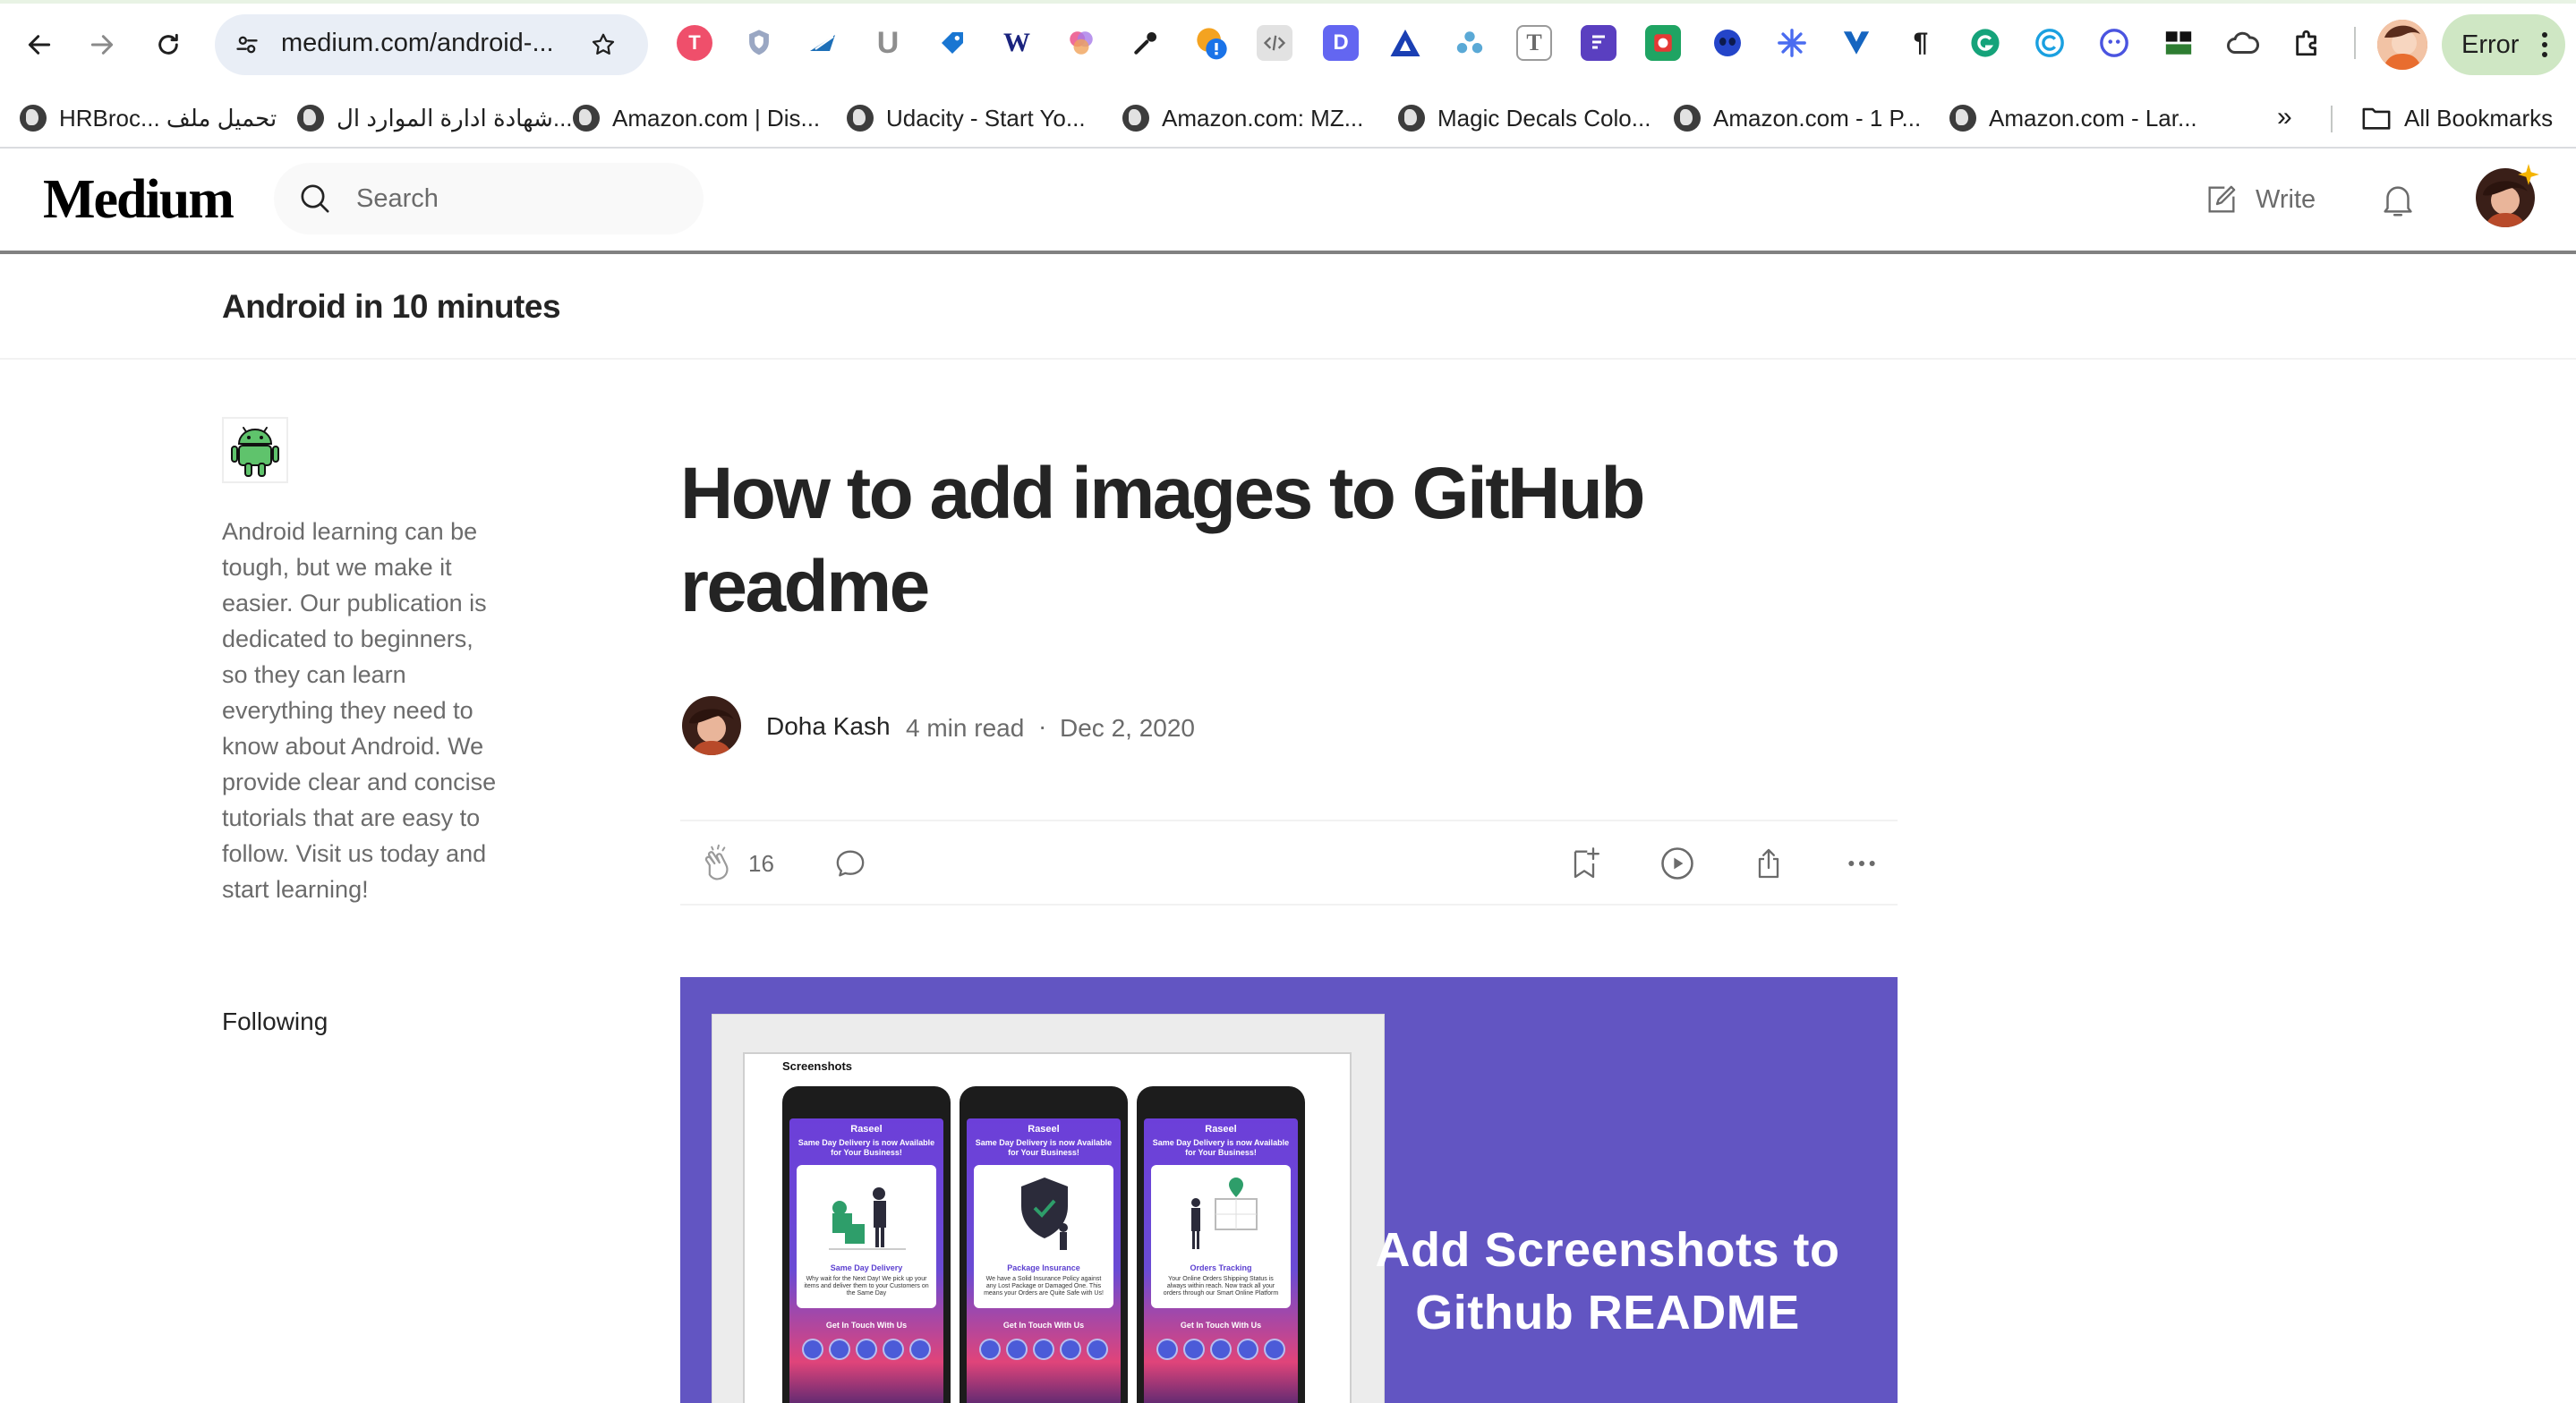 The image size is (2576, 1403). What do you see at coordinates (1274, 43) in the screenshot?
I see `code-icon` at bounding box center [1274, 43].